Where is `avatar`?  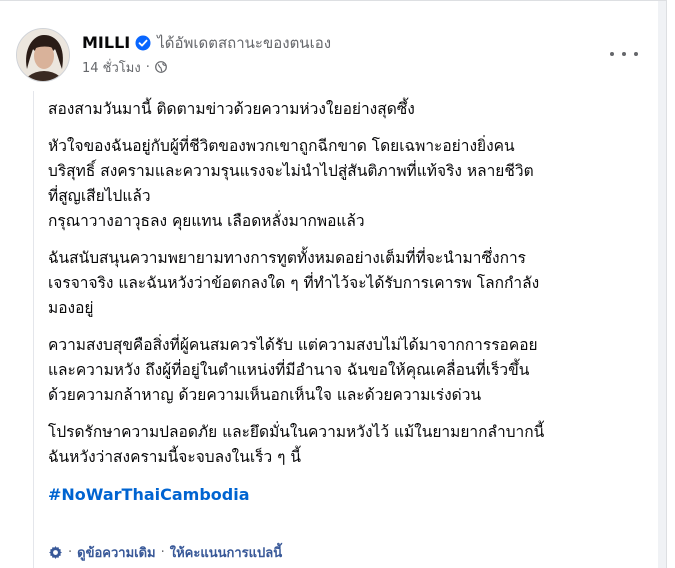
avatar is located at coordinates (43, 55).